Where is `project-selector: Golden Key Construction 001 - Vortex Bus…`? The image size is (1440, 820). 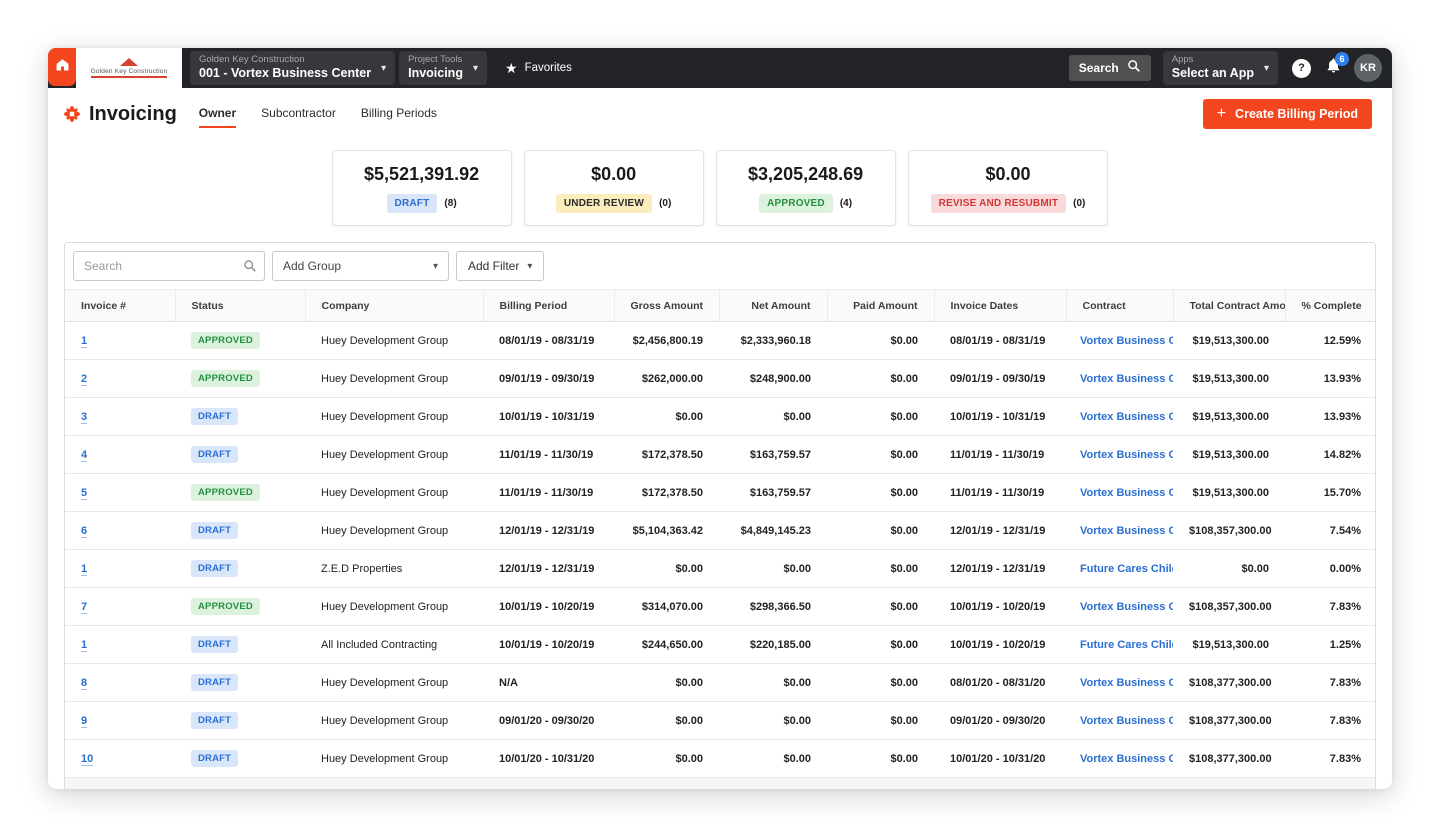
project-selector: Golden Key Construction 001 - Vortex Bus… is located at coordinates (293, 68).